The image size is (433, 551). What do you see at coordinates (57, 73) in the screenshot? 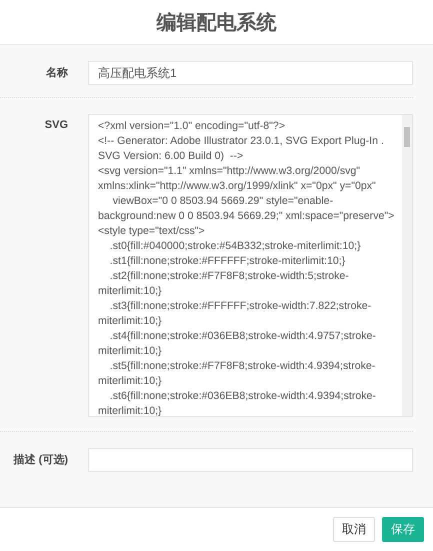
I see `field-label: 名称` at bounding box center [57, 73].